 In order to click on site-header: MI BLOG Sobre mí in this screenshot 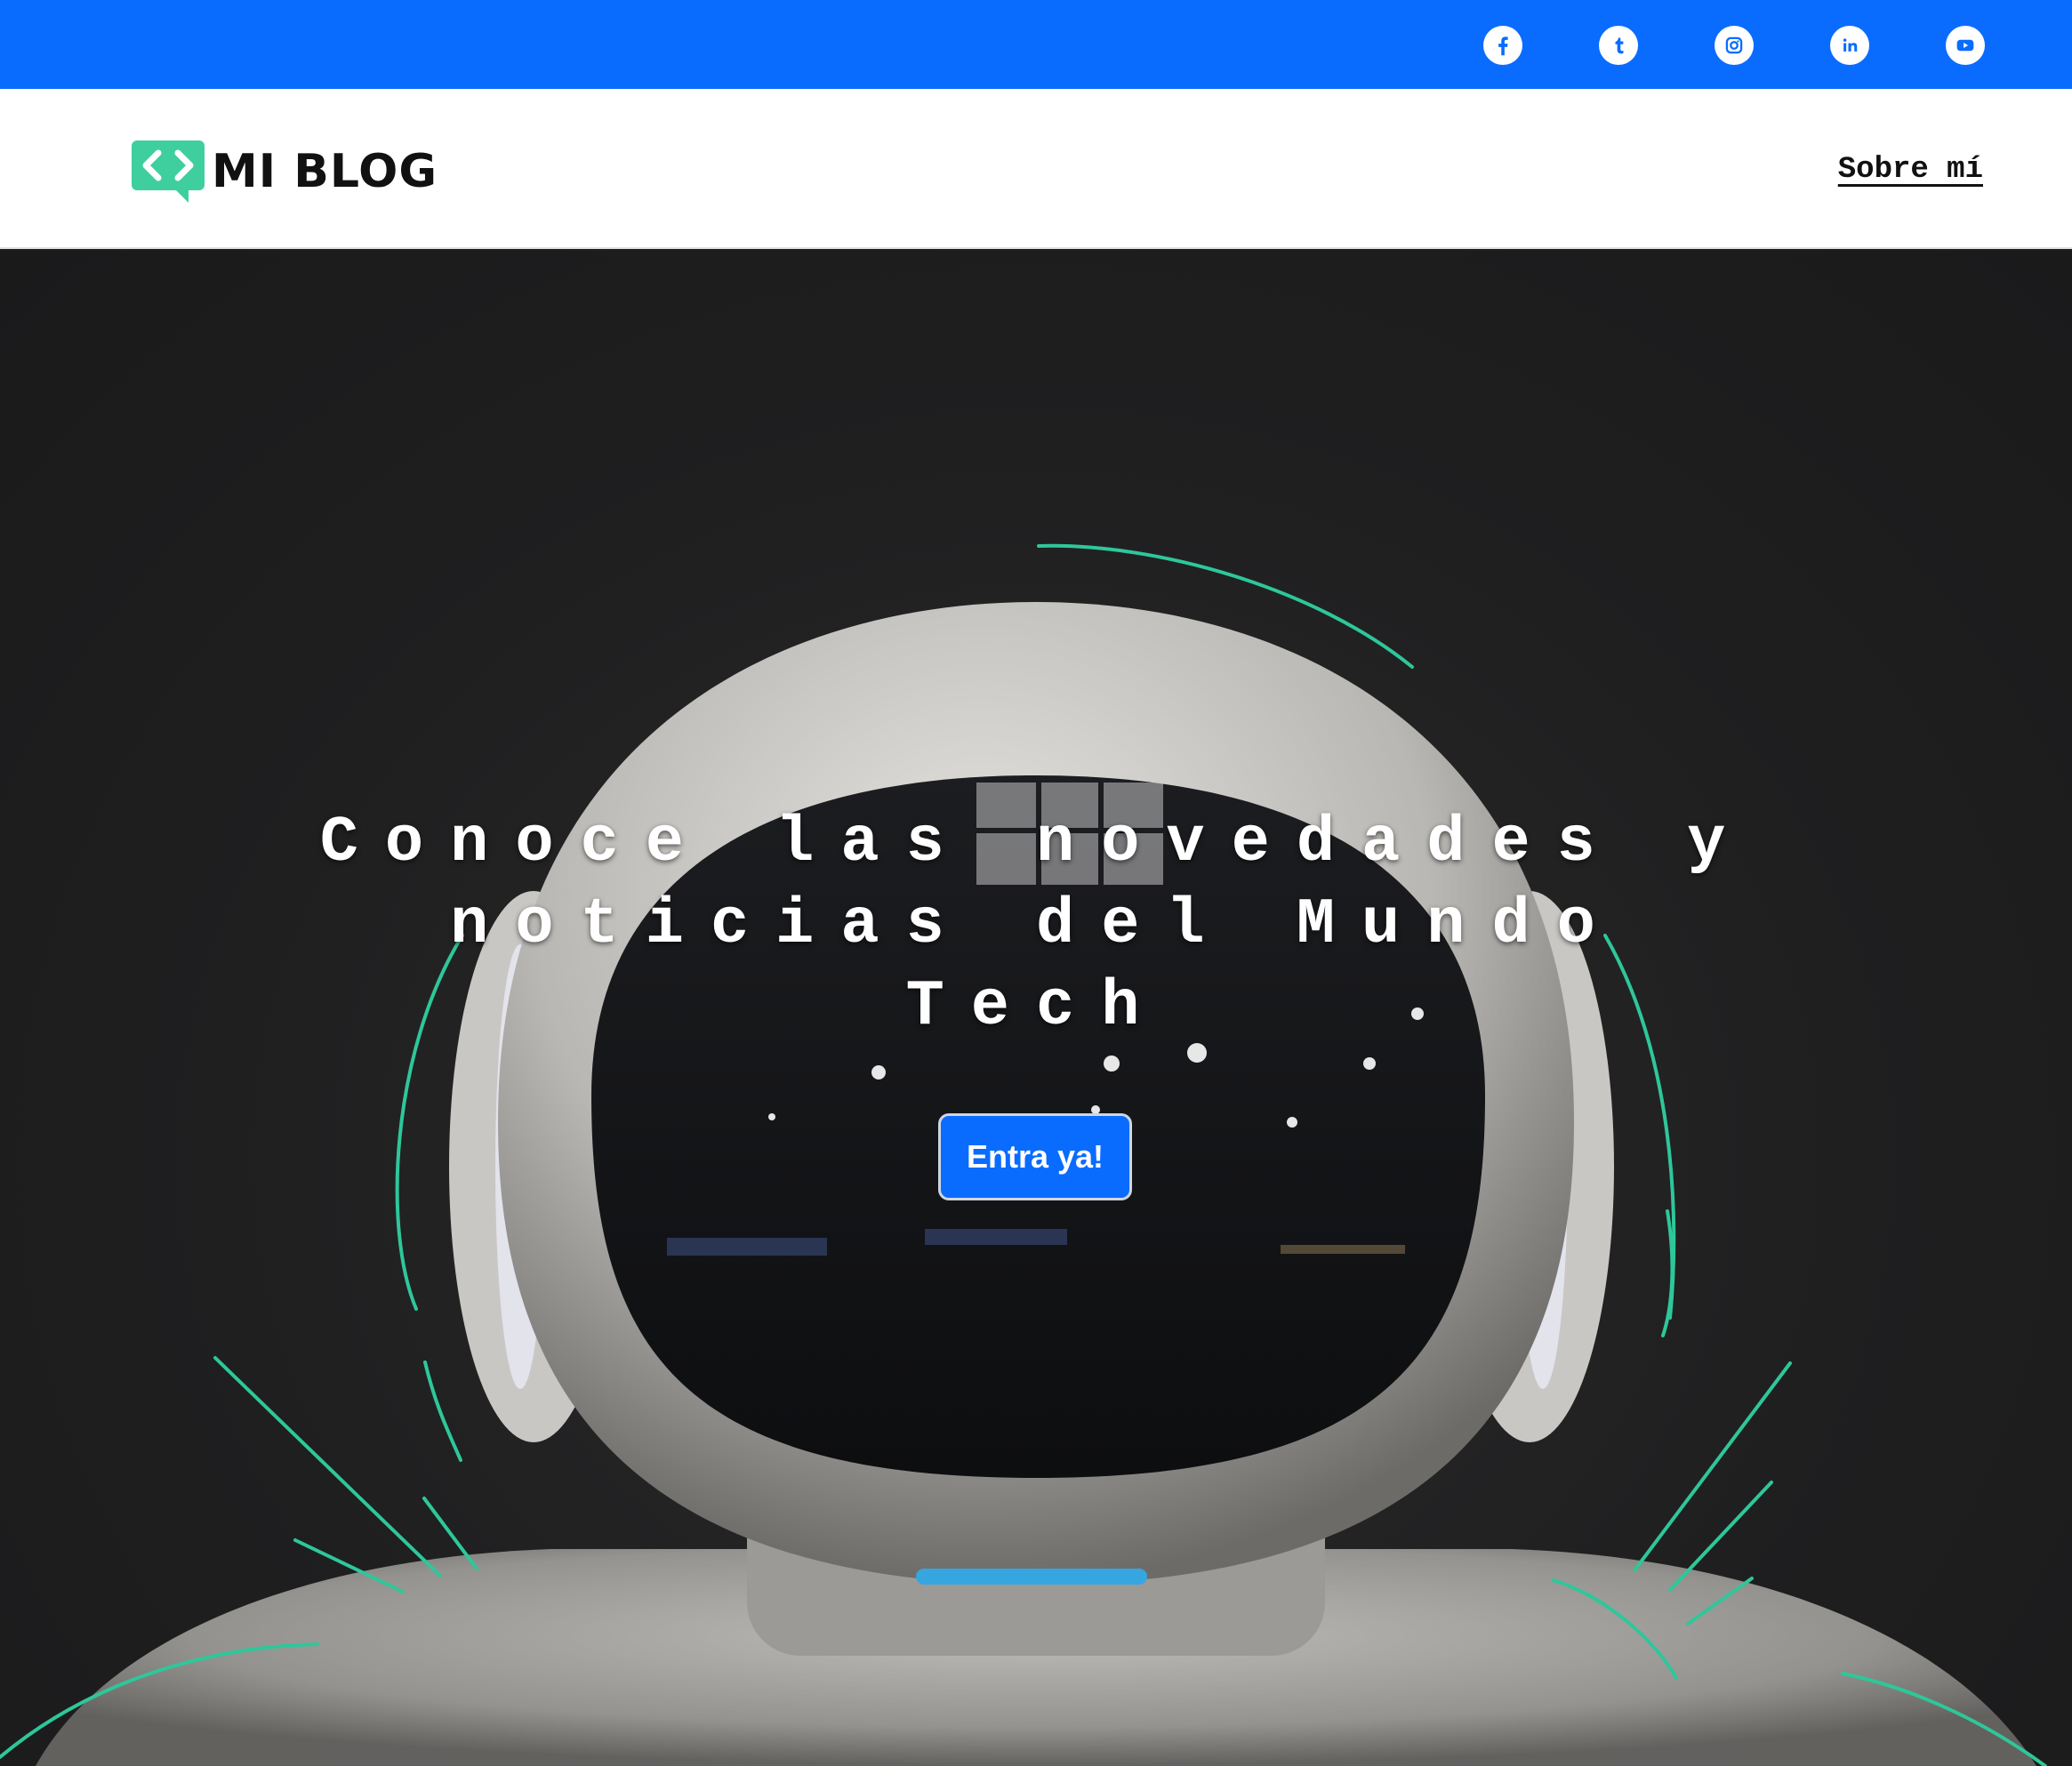, I will do `click(1036, 169)`.